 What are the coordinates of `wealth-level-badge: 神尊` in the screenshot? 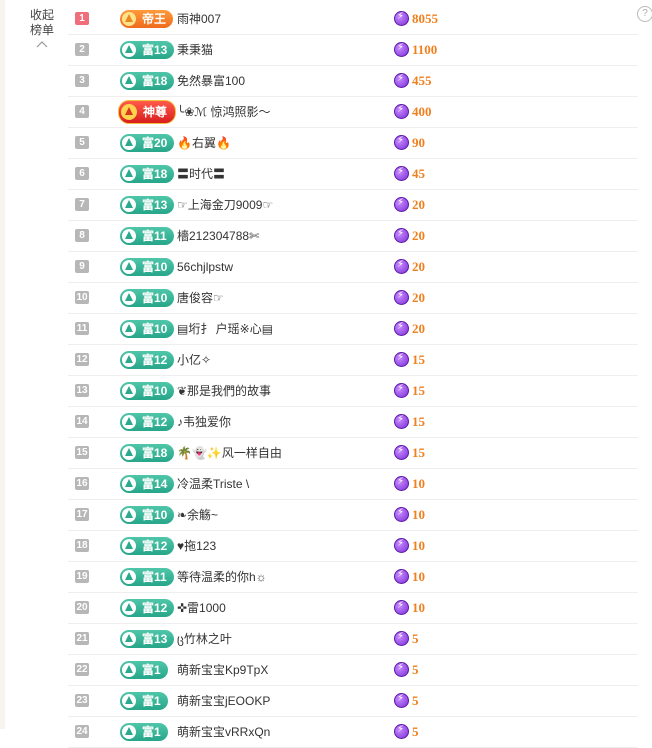 It's located at (147, 112).